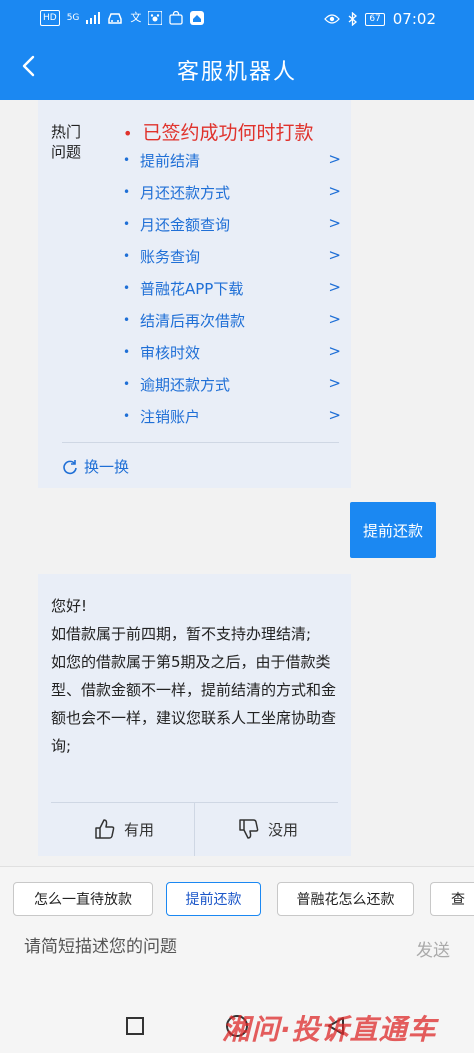  Describe the element at coordinates (232, 418) in the screenshot. I see `hot-question-item: • 注销账户 >` at that location.